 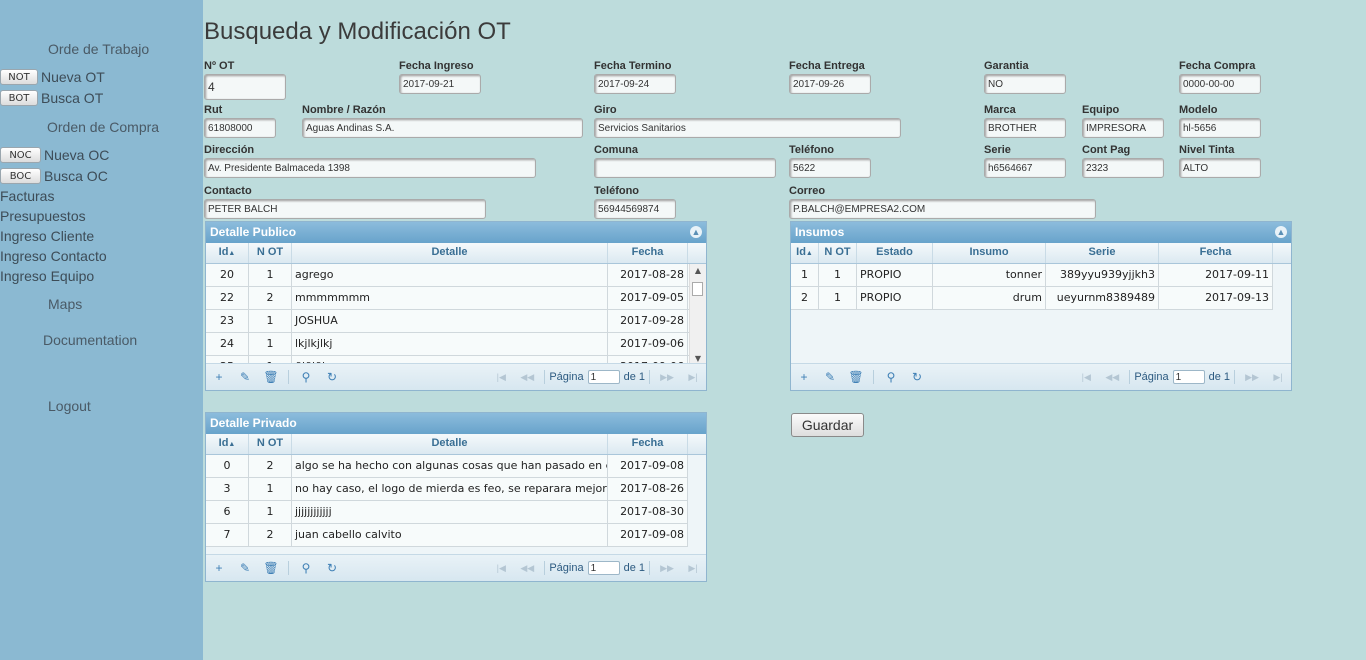 I want to click on column-header-insumo: Insumo, so click(x=989, y=253).